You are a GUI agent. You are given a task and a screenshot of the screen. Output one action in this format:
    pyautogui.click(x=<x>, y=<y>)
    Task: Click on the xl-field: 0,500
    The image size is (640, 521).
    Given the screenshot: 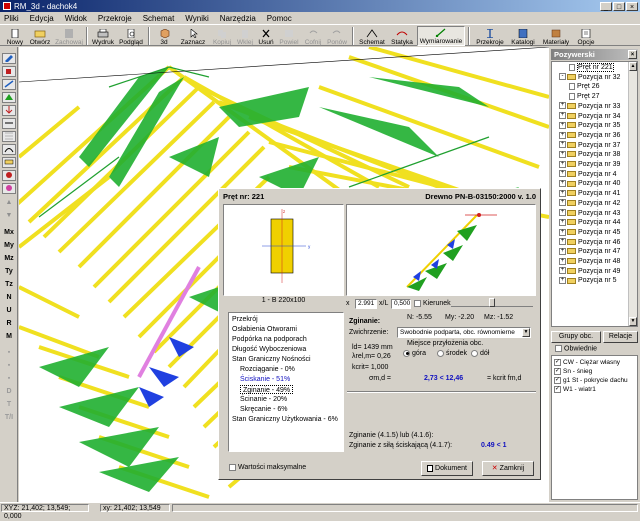 What is the action you would take?
    pyautogui.click(x=401, y=304)
    